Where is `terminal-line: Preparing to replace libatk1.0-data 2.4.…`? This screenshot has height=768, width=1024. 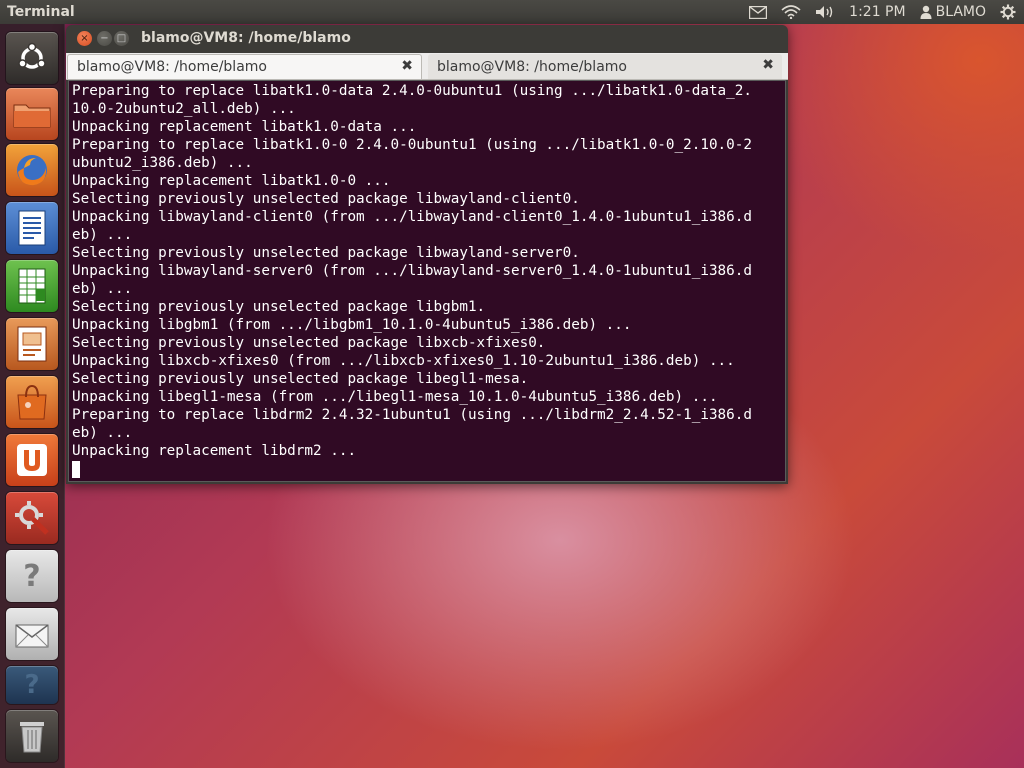
terminal-line: Preparing to replace libatk1.0-data 2.4.… is located at coordinates (412, 91).